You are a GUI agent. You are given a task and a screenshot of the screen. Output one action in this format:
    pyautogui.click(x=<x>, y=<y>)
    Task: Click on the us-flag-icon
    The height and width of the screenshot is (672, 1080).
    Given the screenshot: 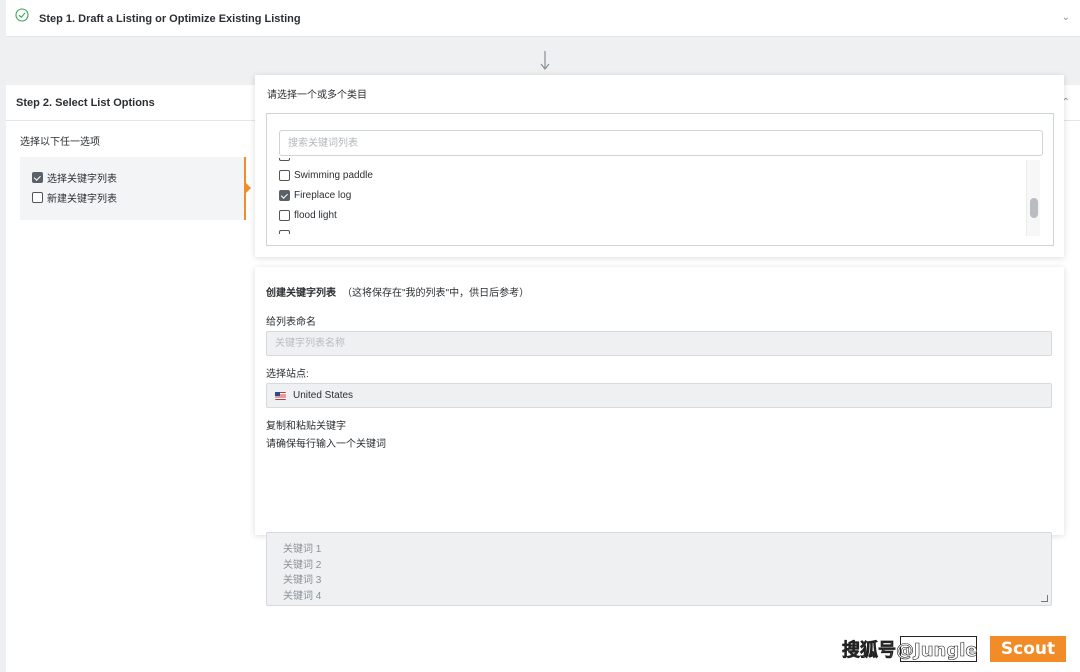 What is the action you would take?
    pyautogui.click(x=280, y=395)
    